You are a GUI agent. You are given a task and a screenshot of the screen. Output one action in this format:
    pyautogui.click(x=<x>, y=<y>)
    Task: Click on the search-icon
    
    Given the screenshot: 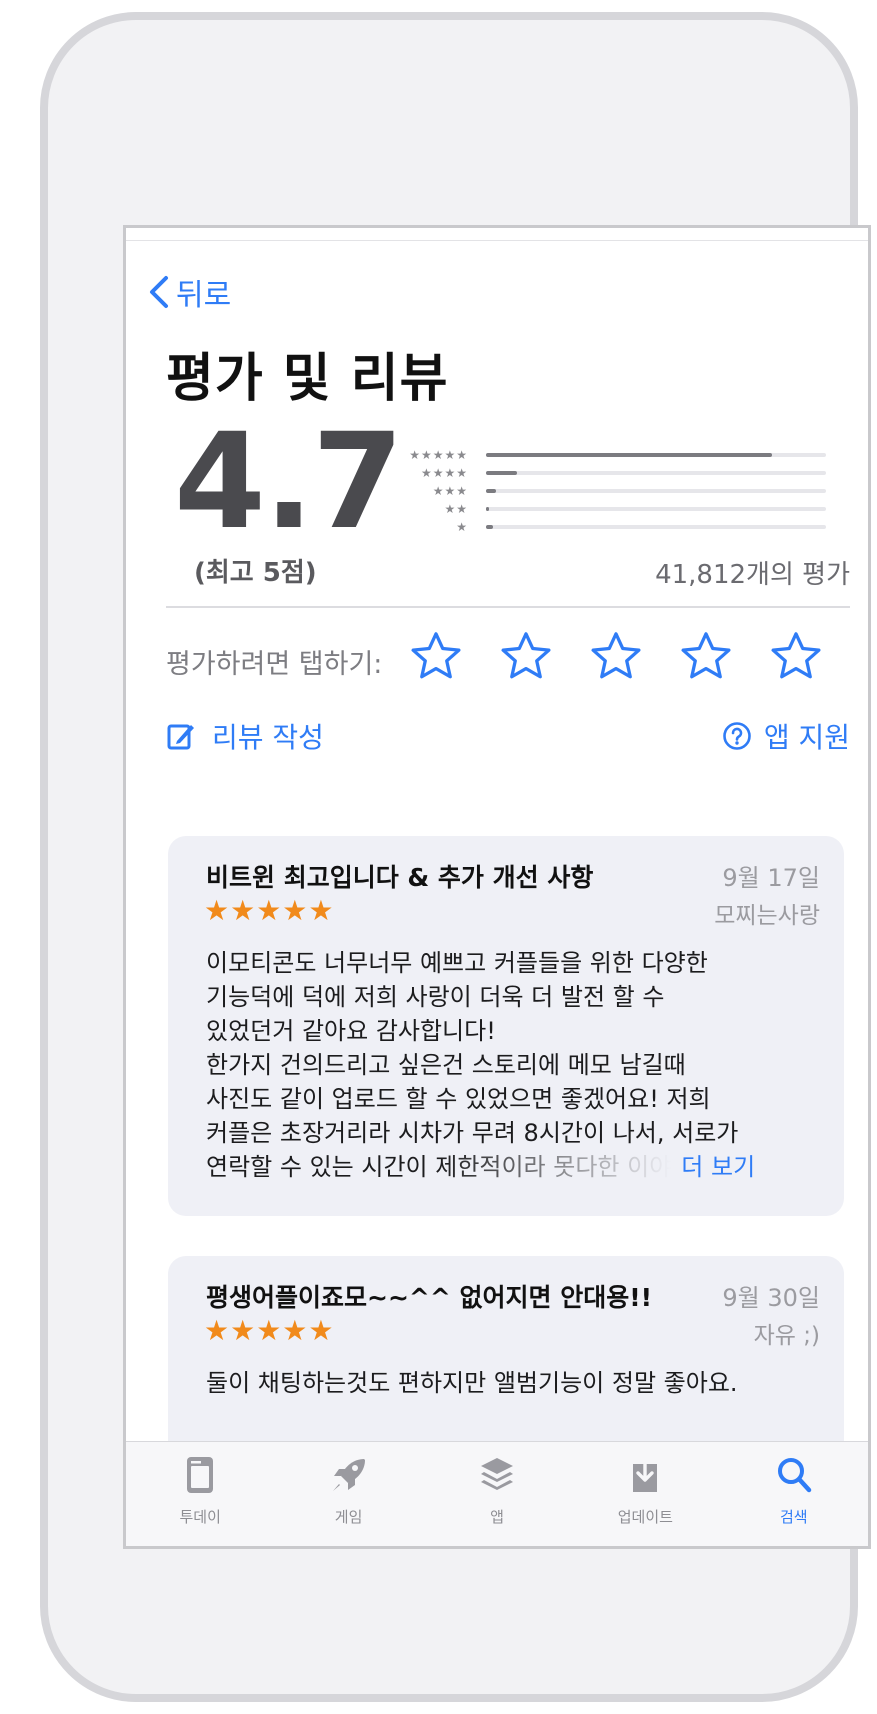 What is the action you would take?
    pyautogui.click(x=794, y=1475)
    